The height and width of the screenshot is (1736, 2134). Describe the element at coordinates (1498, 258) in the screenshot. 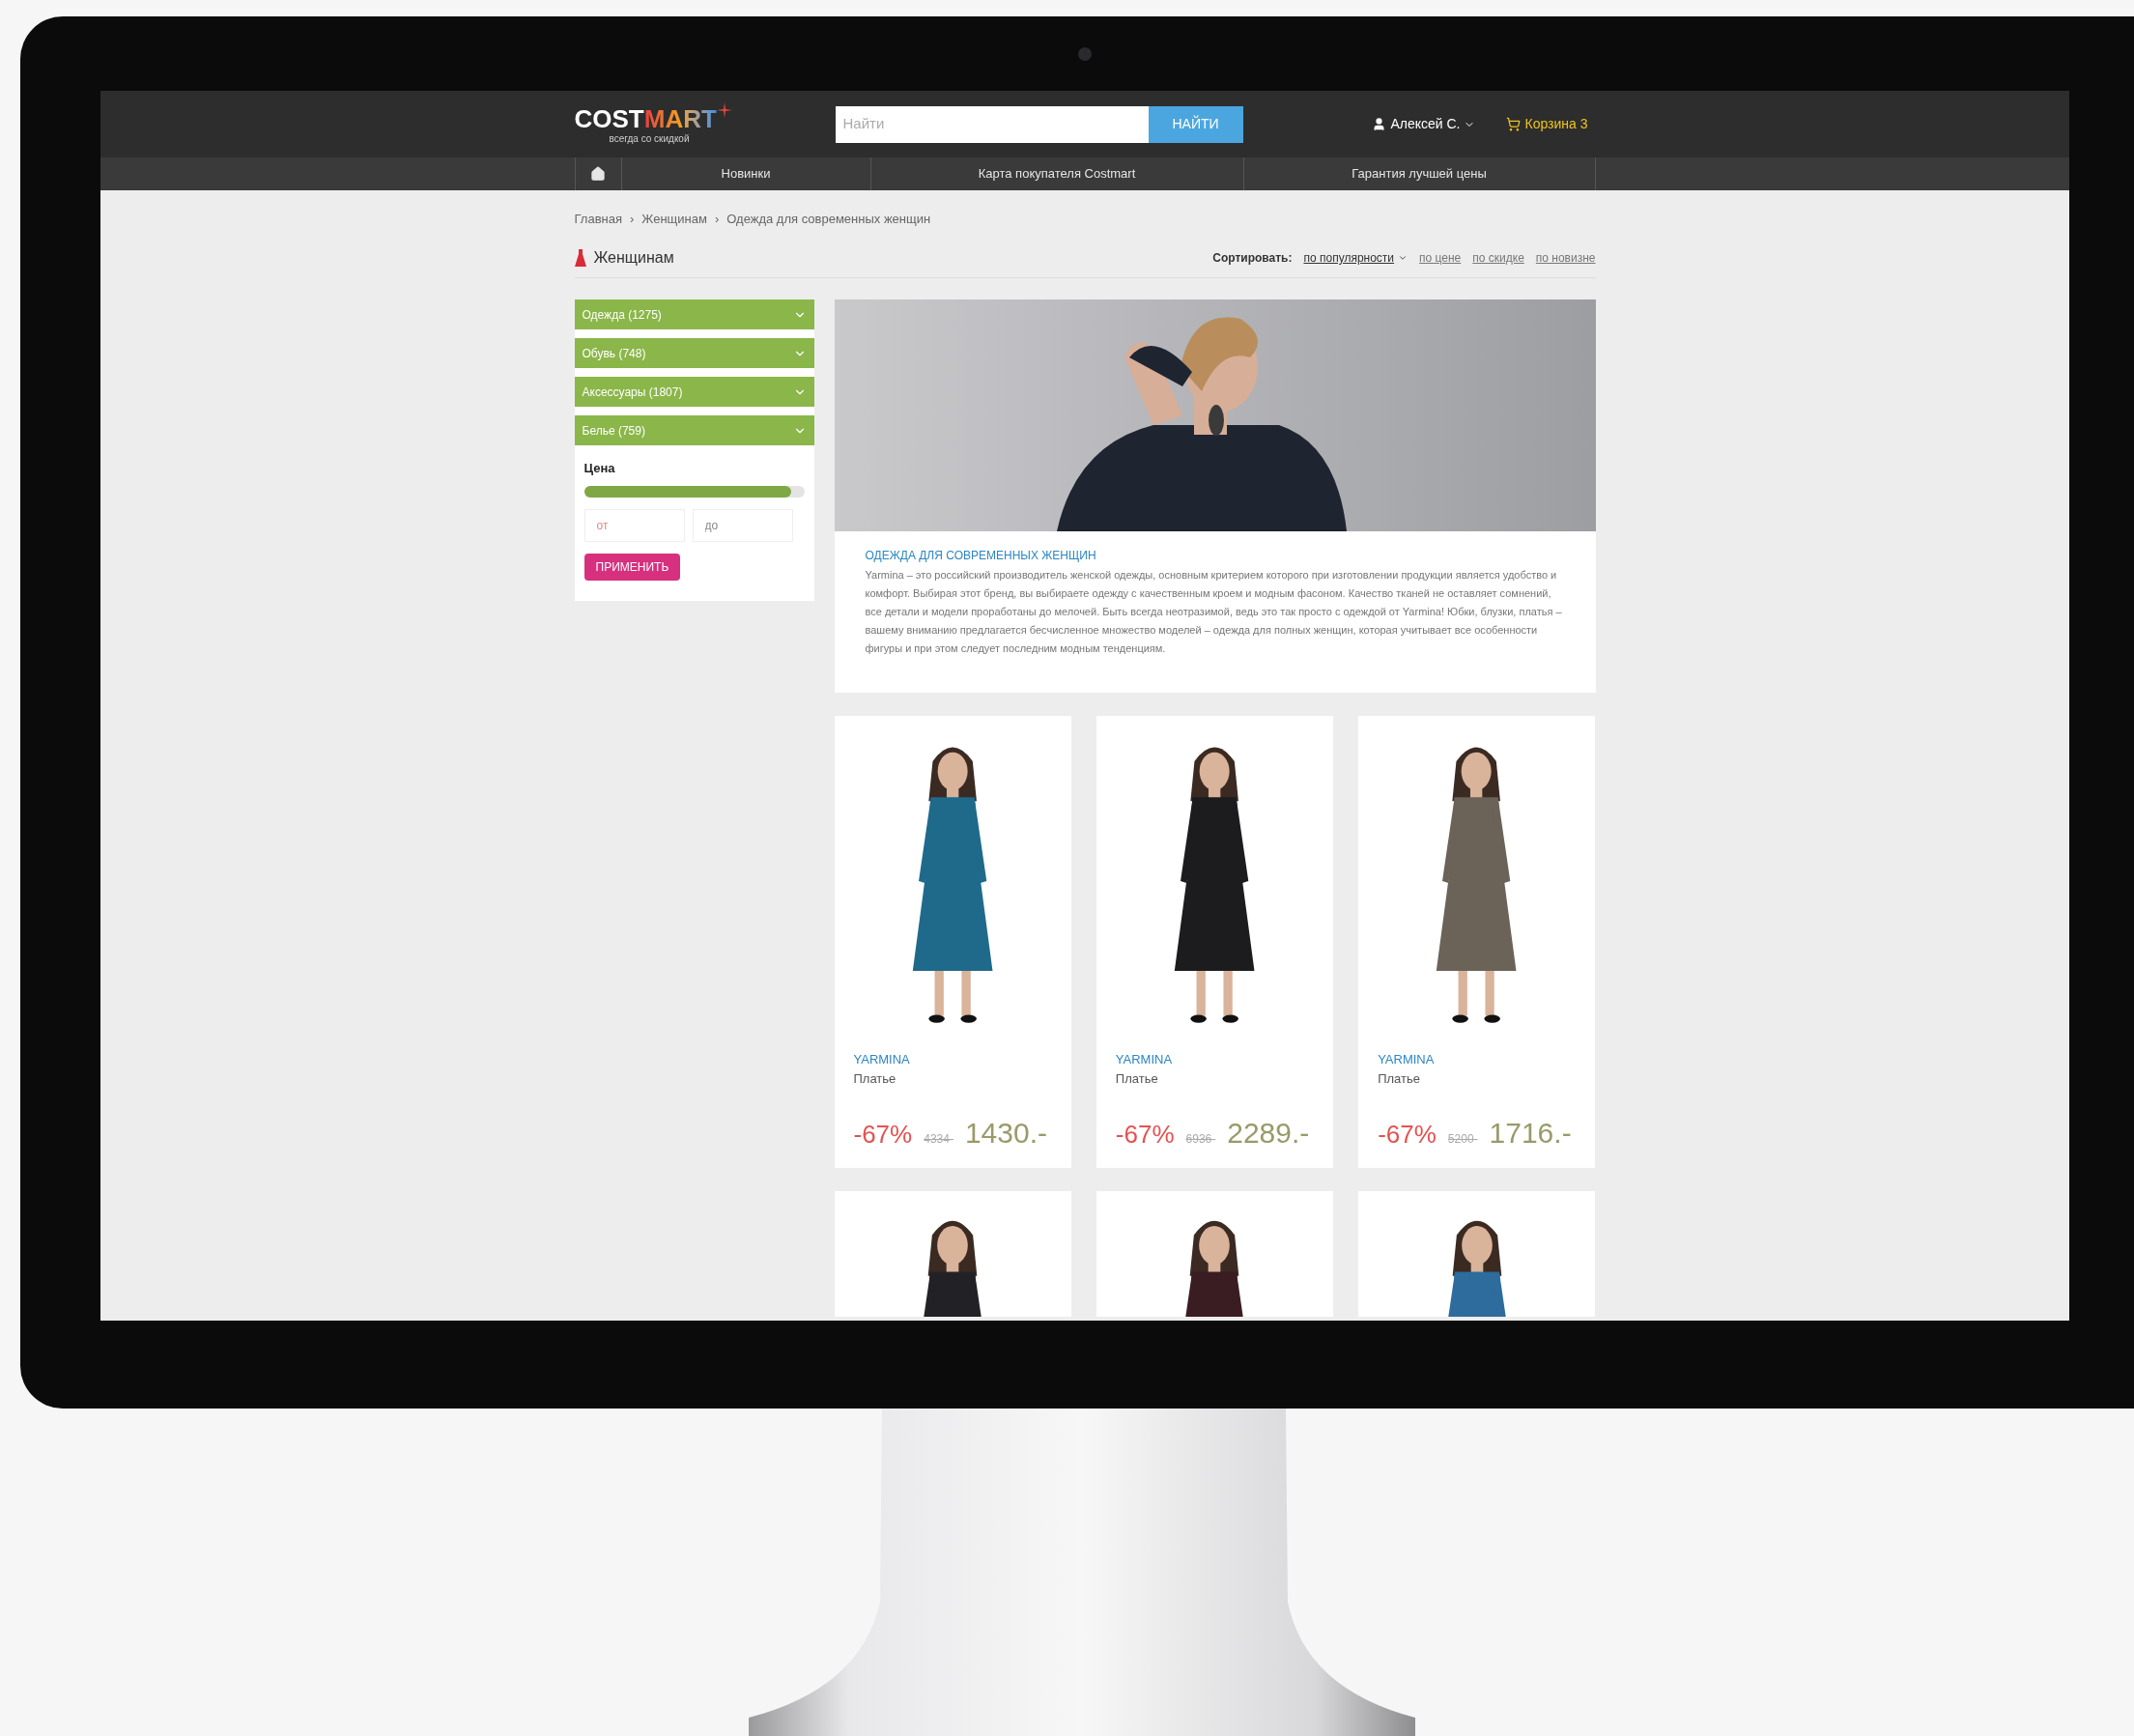

I see `sort-link: по скидке` at that location.